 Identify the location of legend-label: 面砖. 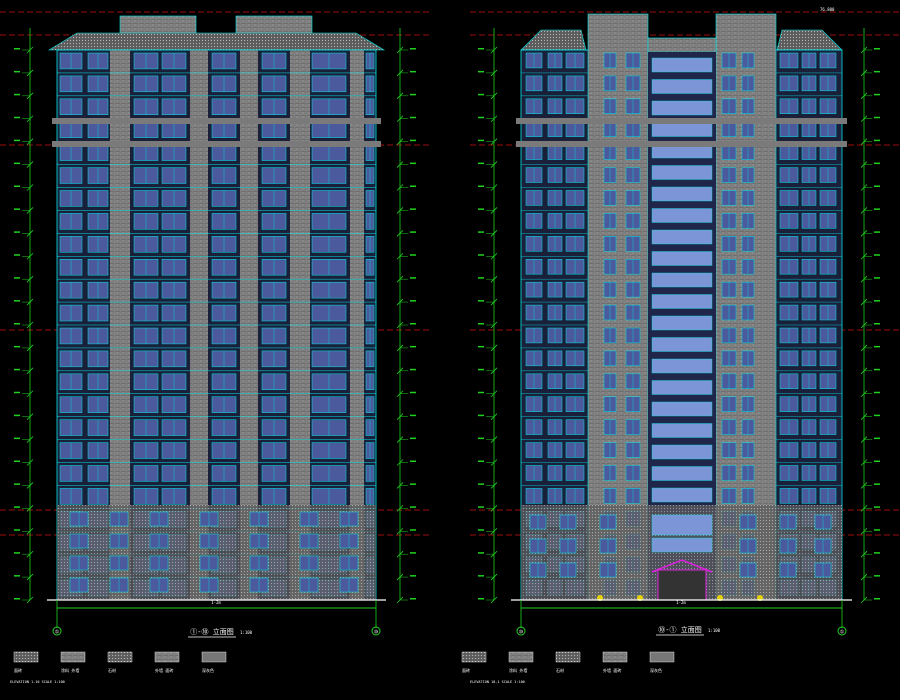
(466, 670).